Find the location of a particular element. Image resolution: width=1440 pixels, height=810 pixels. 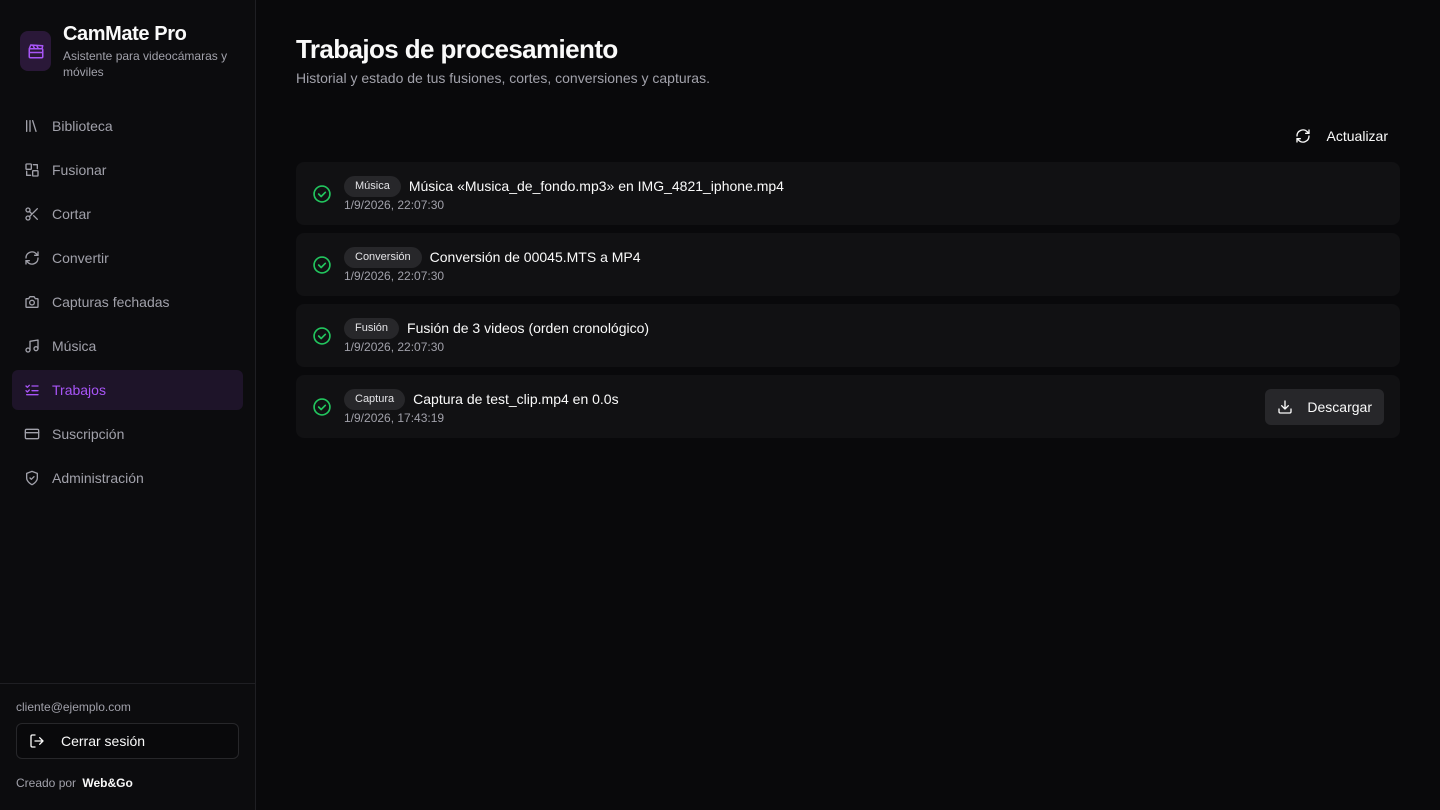

job-title: Captura de test_clip.mp4 en 0.0s is located at coordinates (516, 399).